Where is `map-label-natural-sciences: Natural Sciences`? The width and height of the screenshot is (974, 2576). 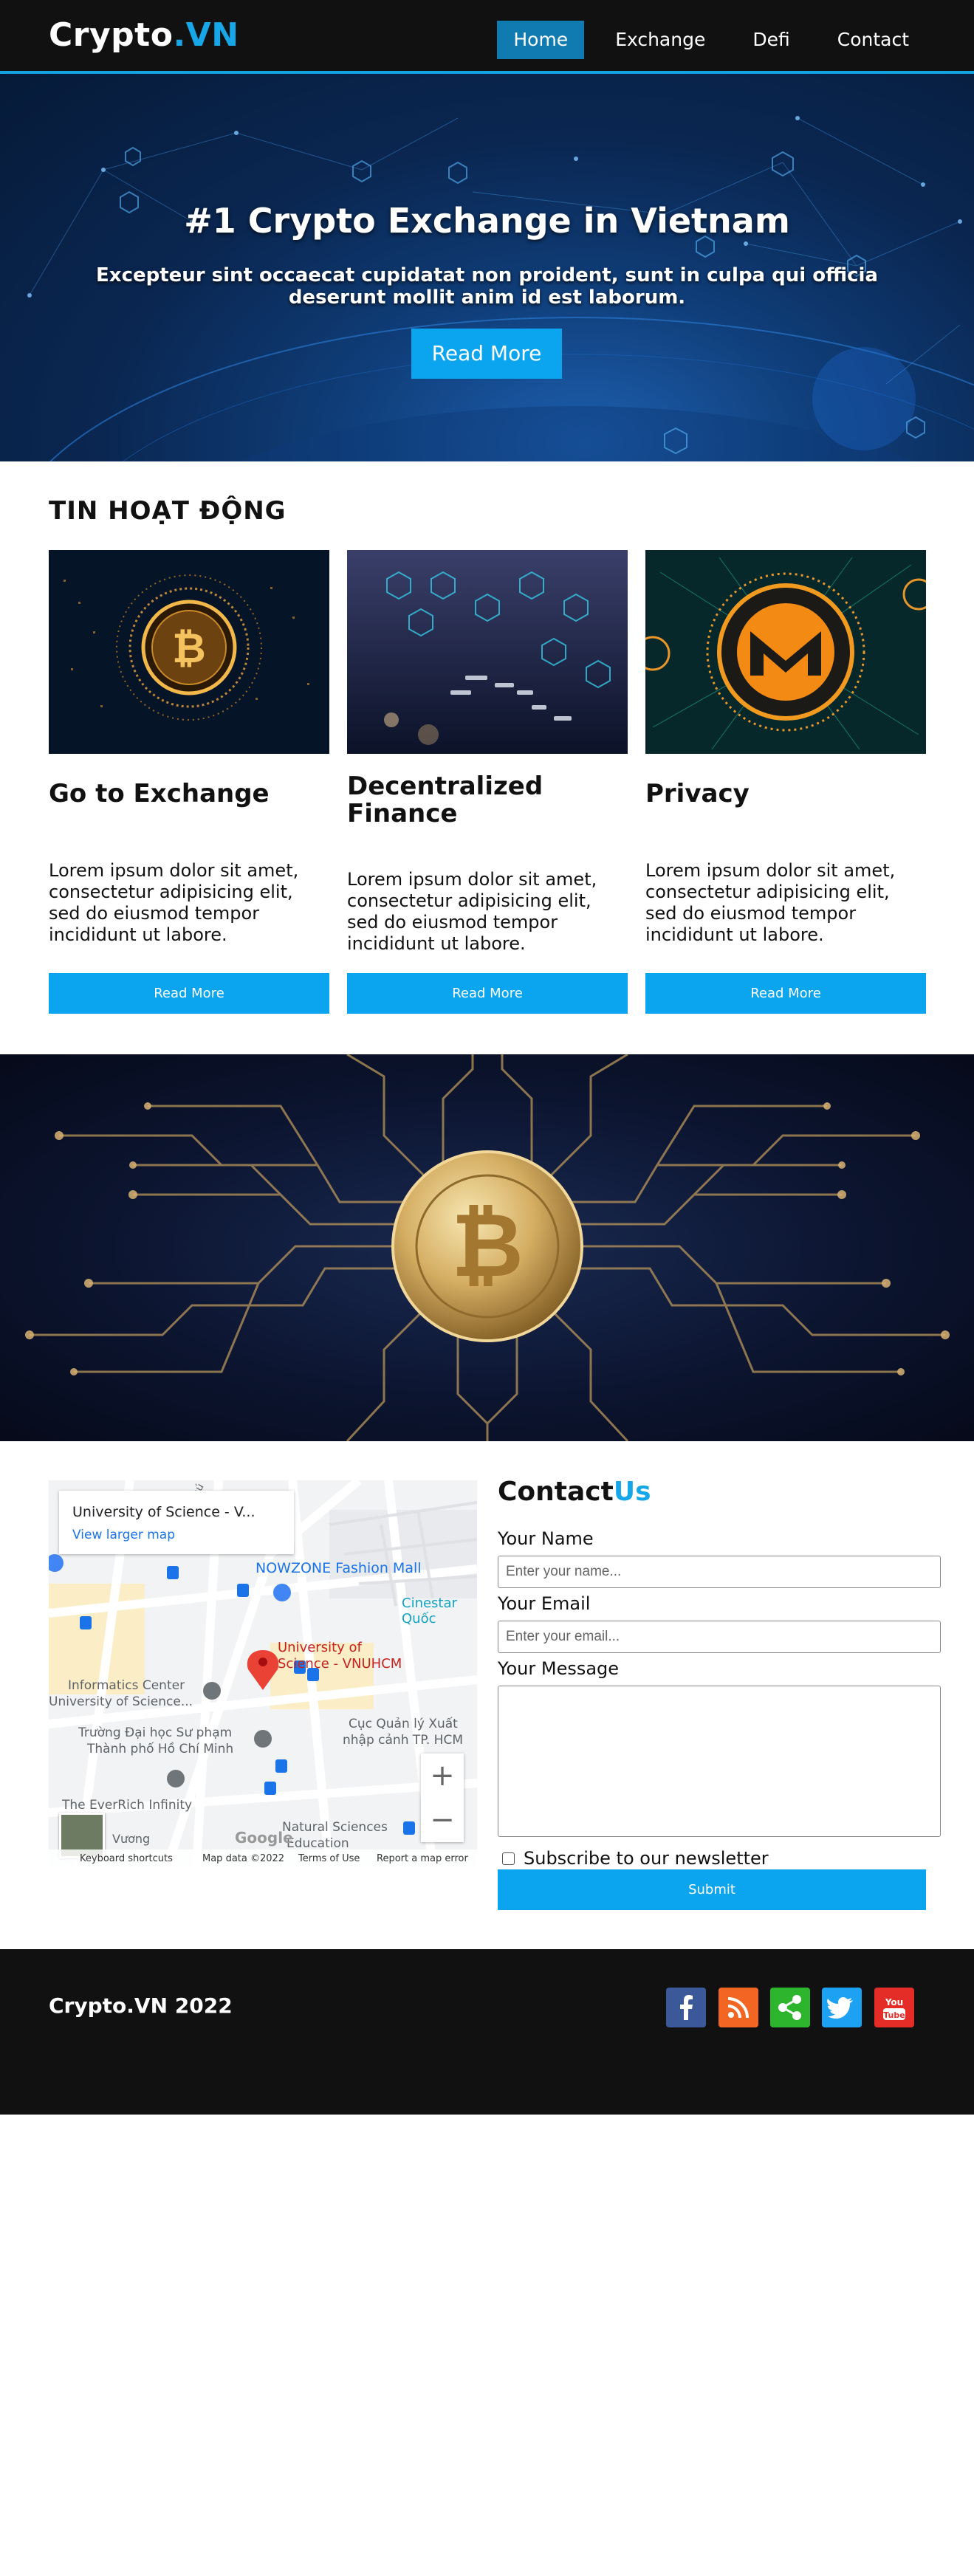 map-label-natural-sciences: Natural Sciences is located at coordinates (335, 1827).